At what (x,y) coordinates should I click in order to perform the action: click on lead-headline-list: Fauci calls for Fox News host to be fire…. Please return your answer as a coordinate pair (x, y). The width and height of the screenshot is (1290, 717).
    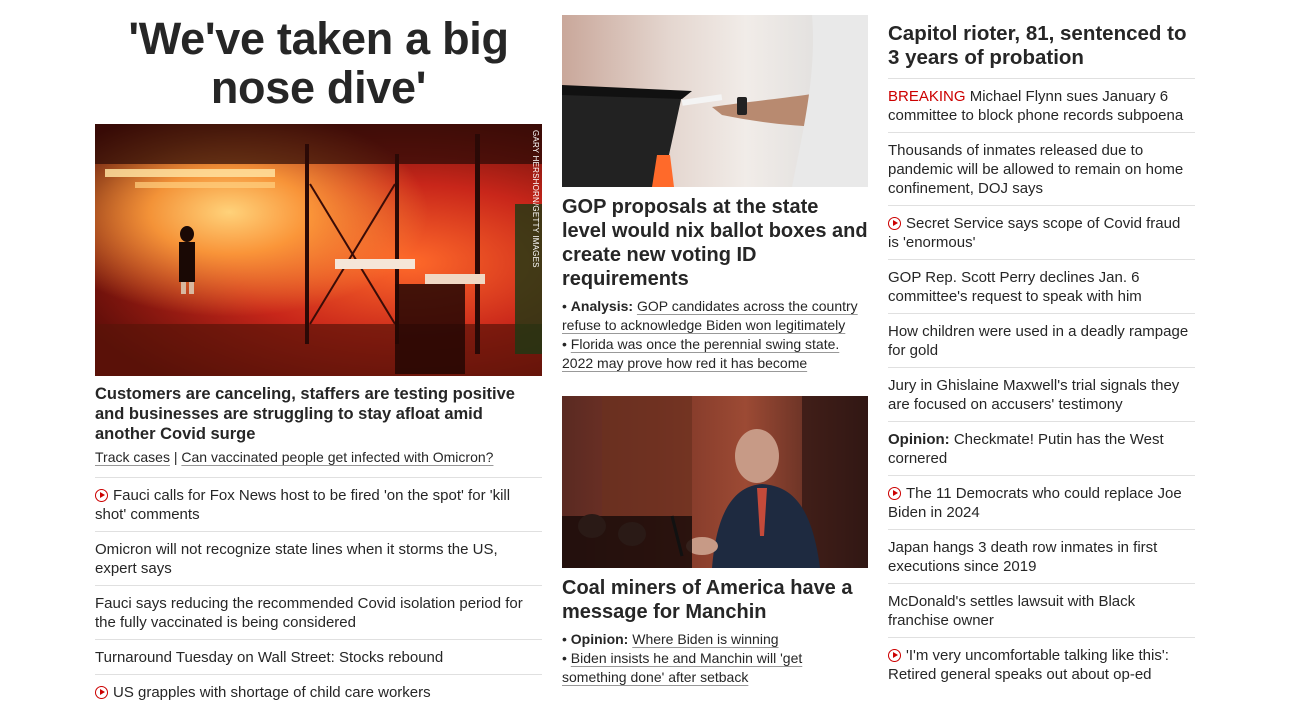
    Looking at the image, I should click on (318, 593).